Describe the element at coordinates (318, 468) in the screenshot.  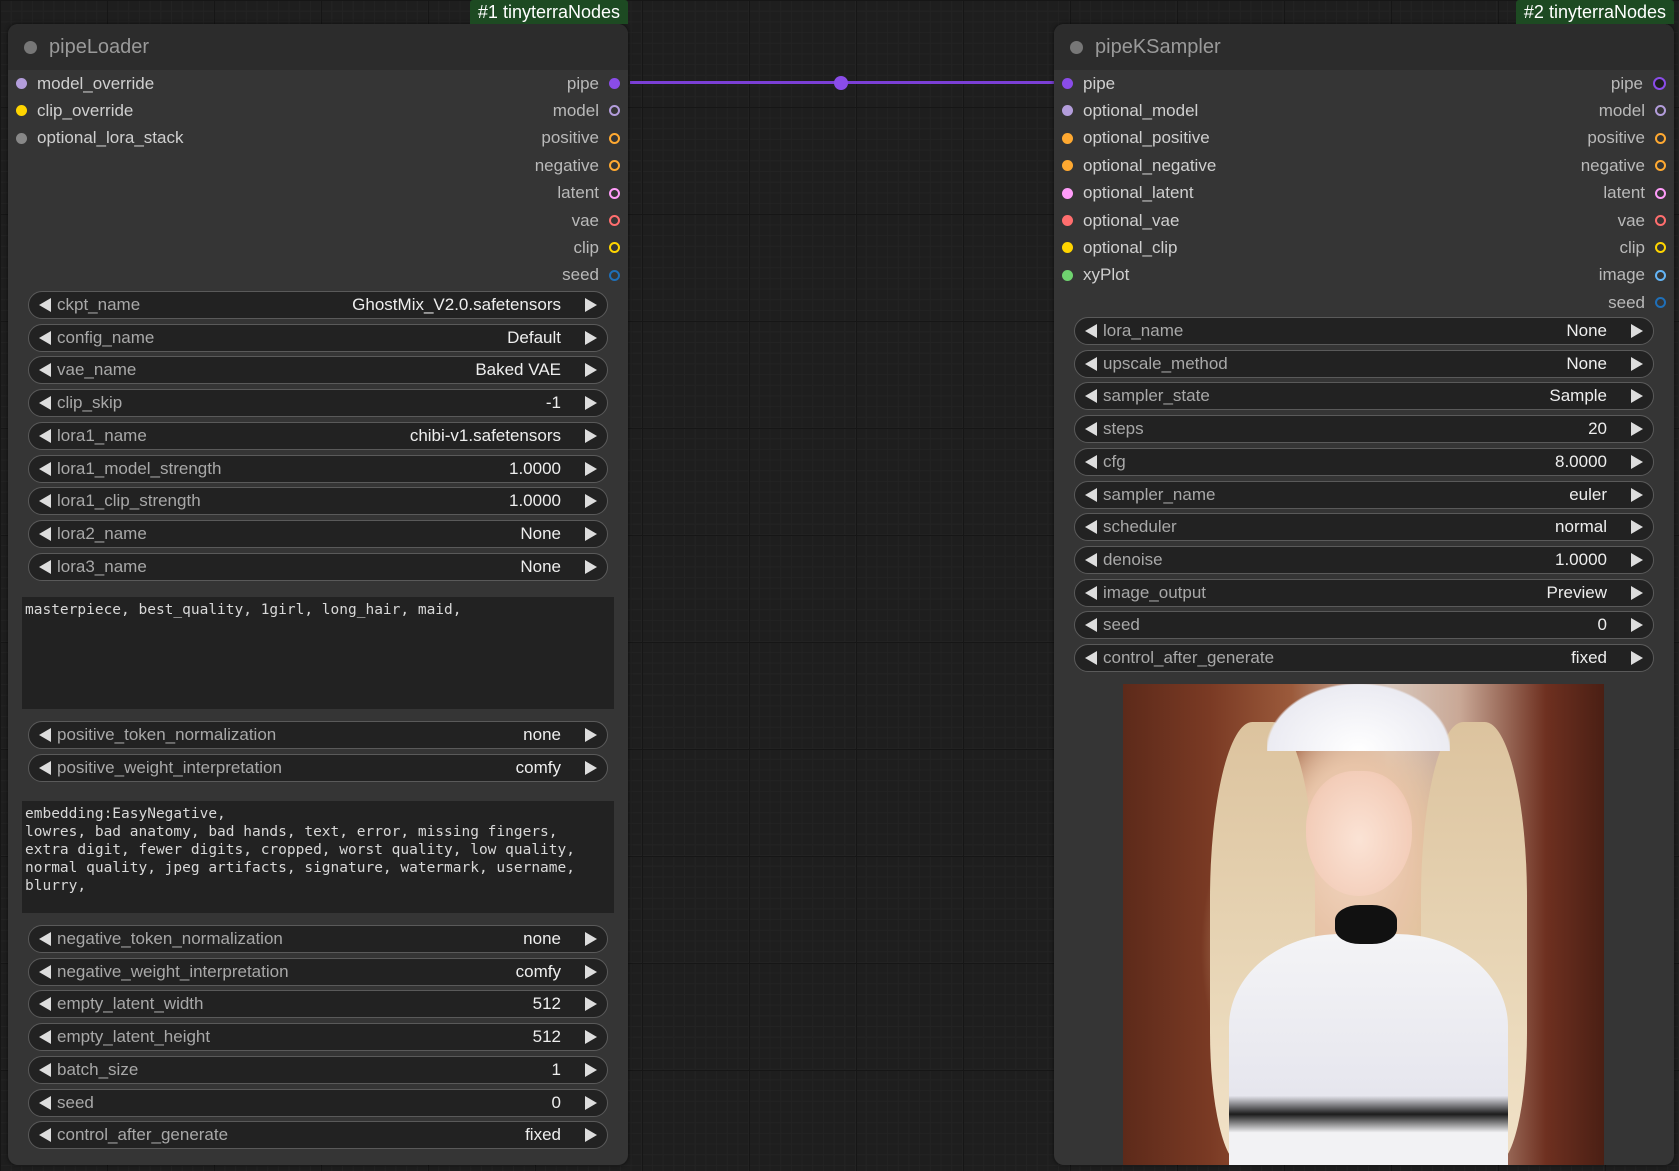
I see `widget-lora1-model-strength: lora1_model_strength 1.0000` at that location.